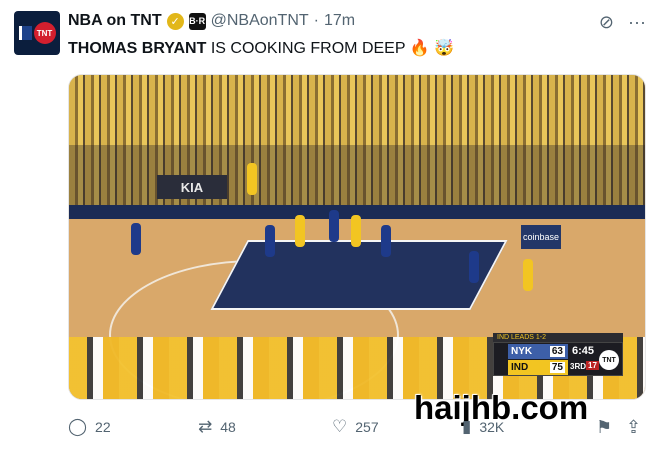 The image size is (660, 452). I want to click on tweet-text-rest: IS COOKING FROM DEEP, so click(306, 48).